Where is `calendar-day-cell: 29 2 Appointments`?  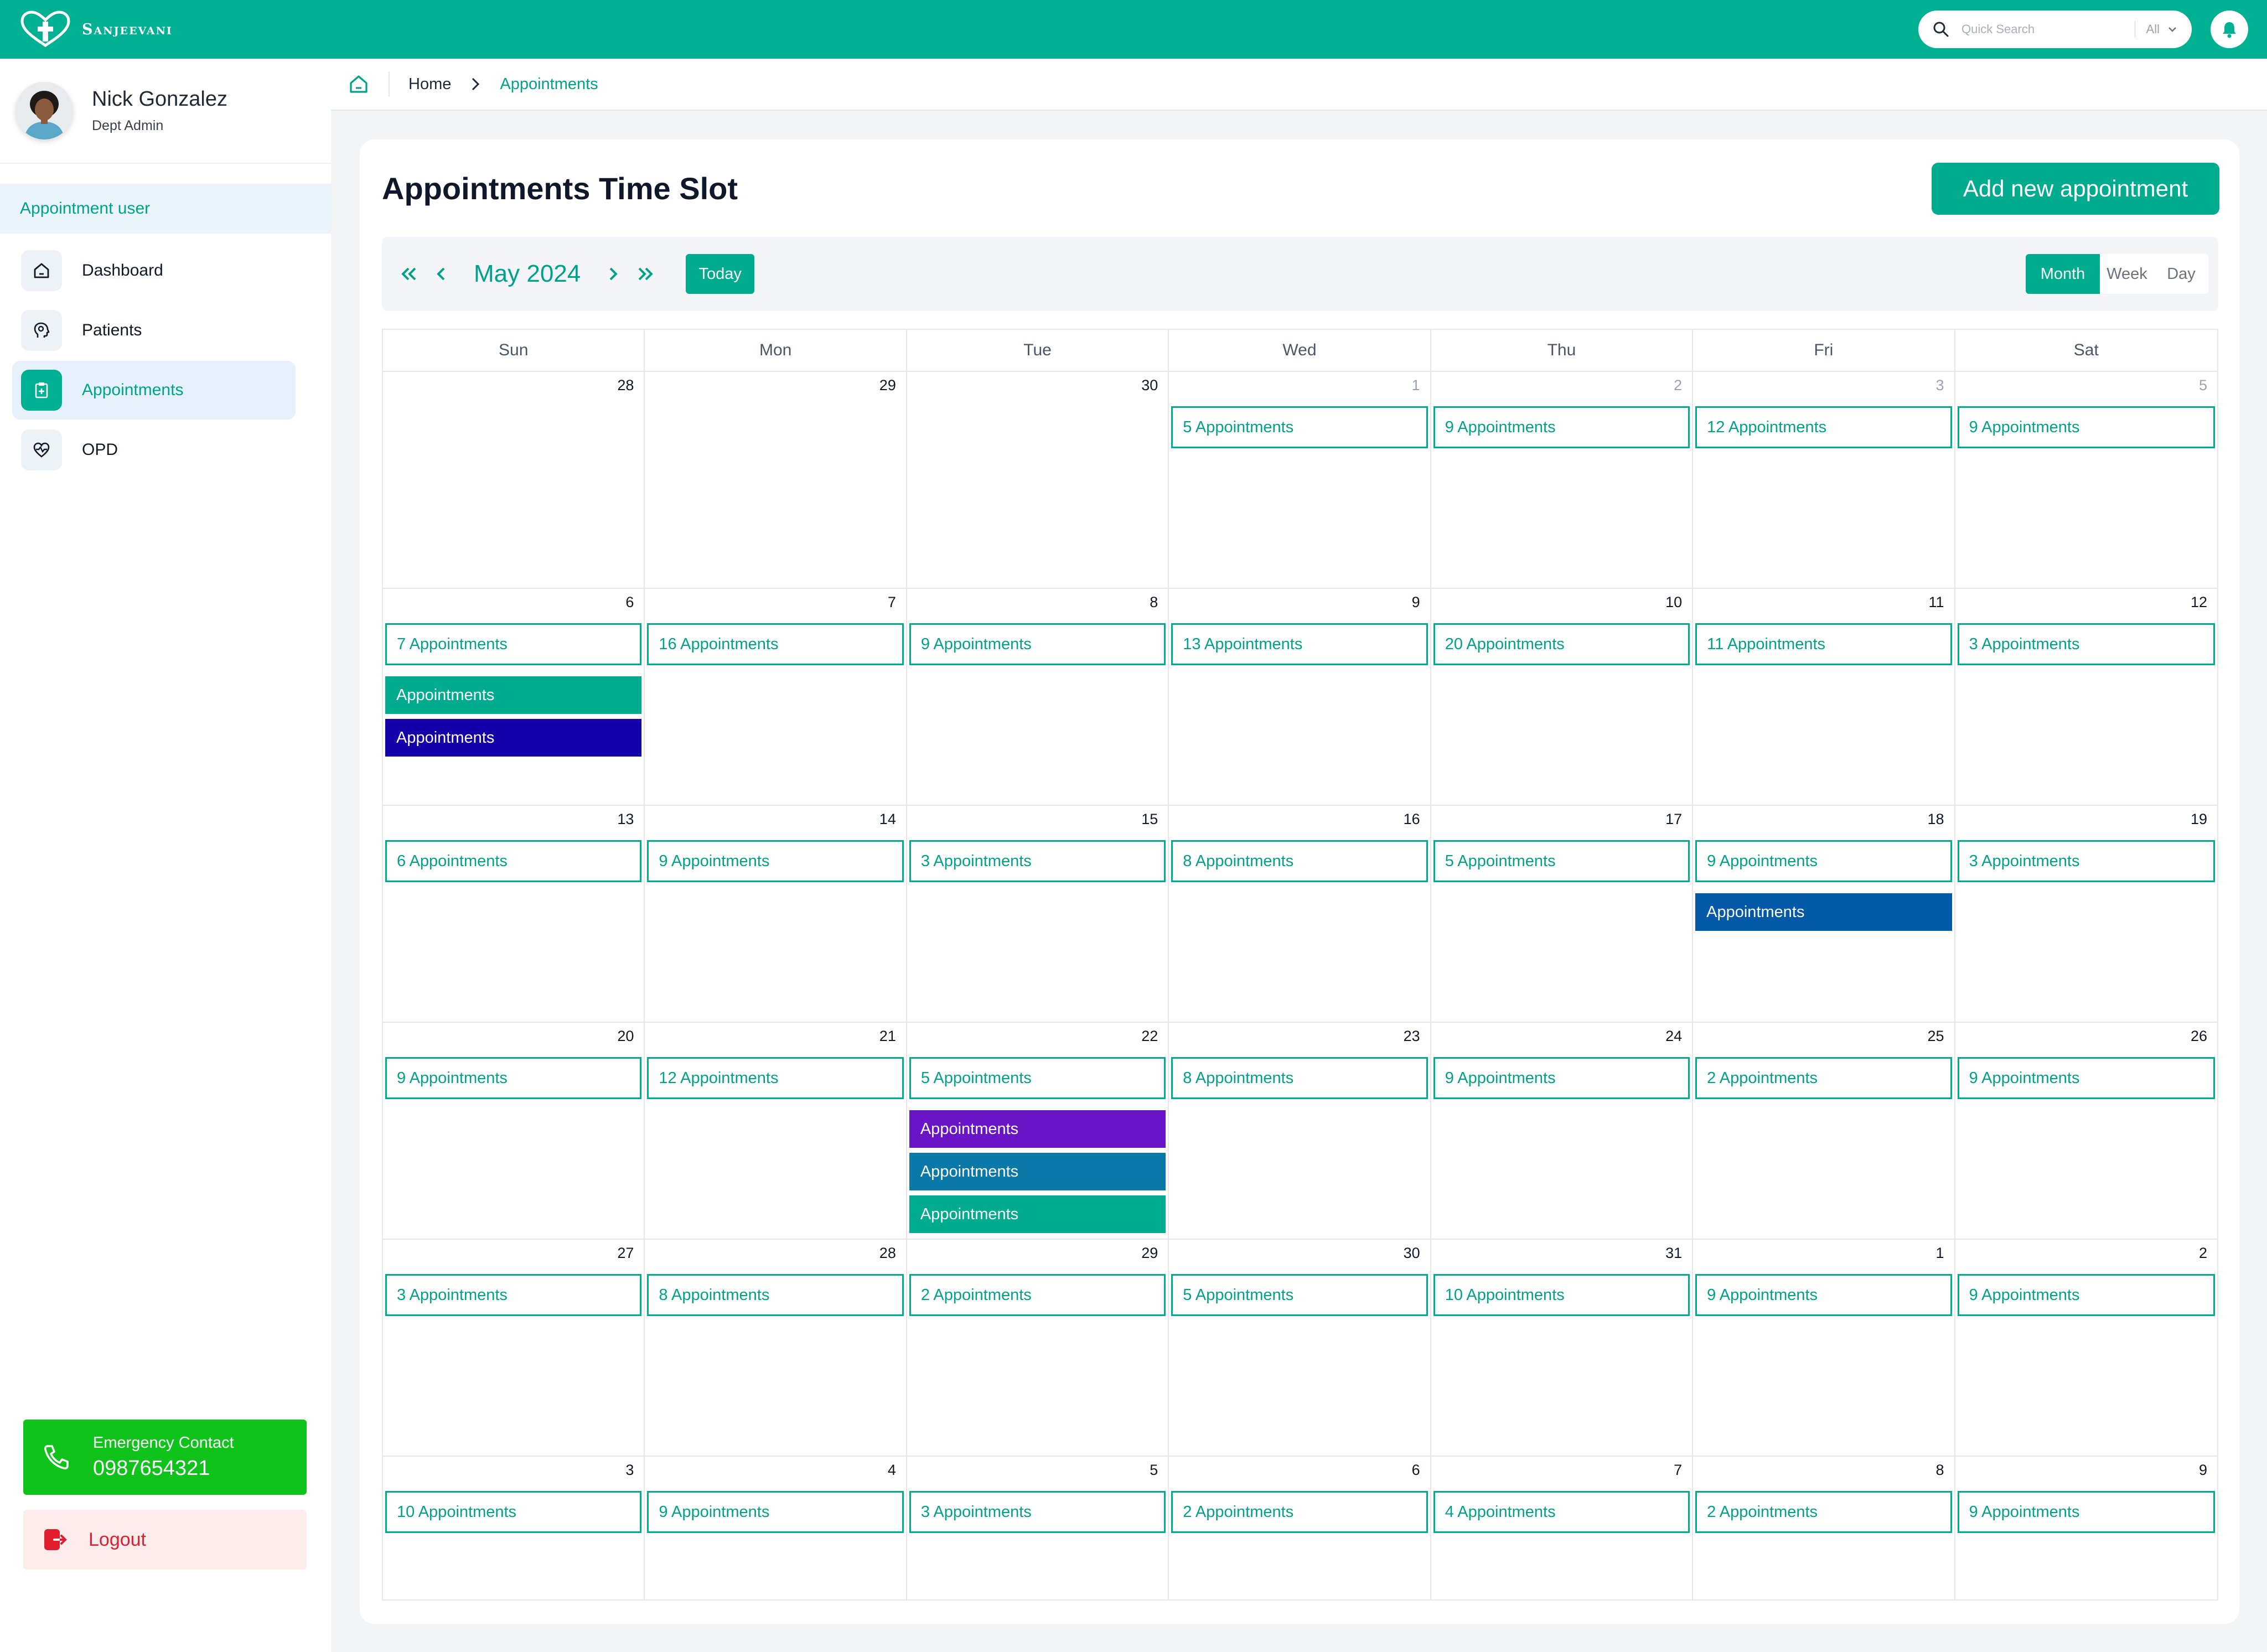 calendar-day-cell: 29 2 Appointments is located at coordinates (1038, 1348).